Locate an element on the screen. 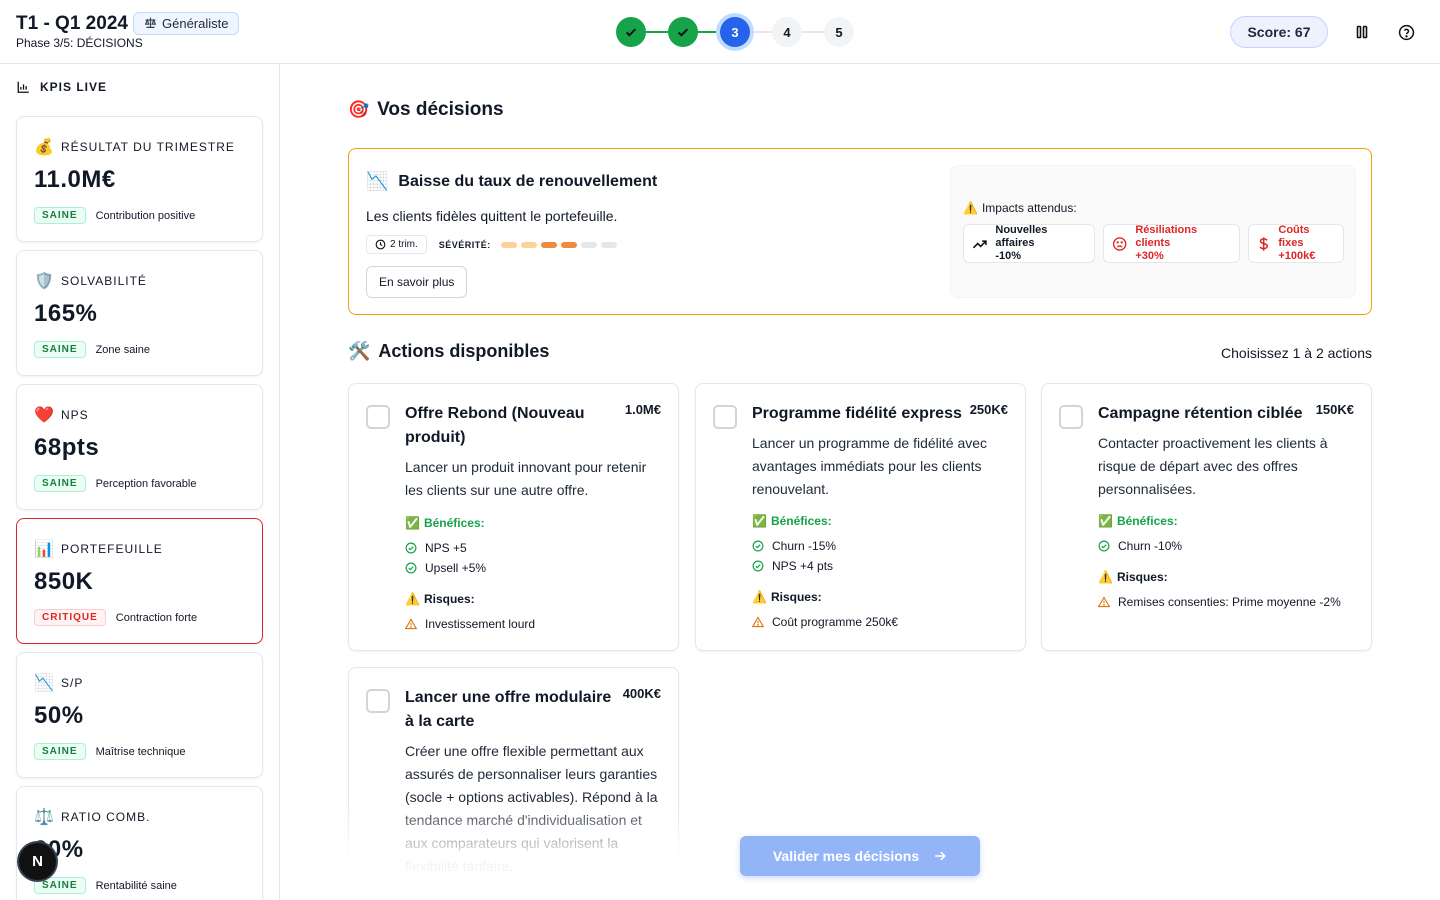 Image resolution: width=1440 pixels, height=900 pixels. benefits-heading: ✅ Bénéfices: is located at coordinates (792, 521).